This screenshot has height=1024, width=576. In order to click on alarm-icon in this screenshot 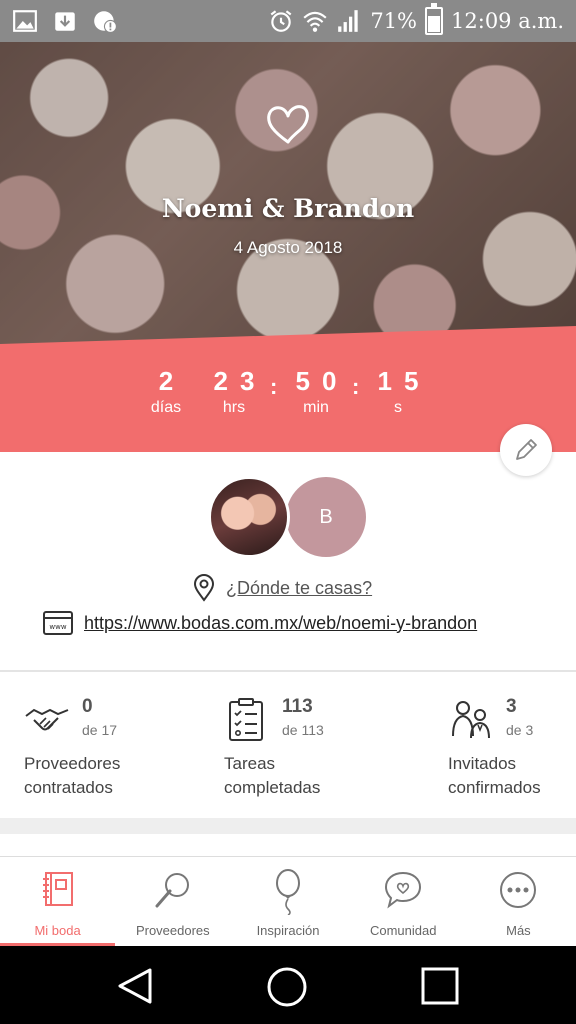, I will do `click(281, 21)`.